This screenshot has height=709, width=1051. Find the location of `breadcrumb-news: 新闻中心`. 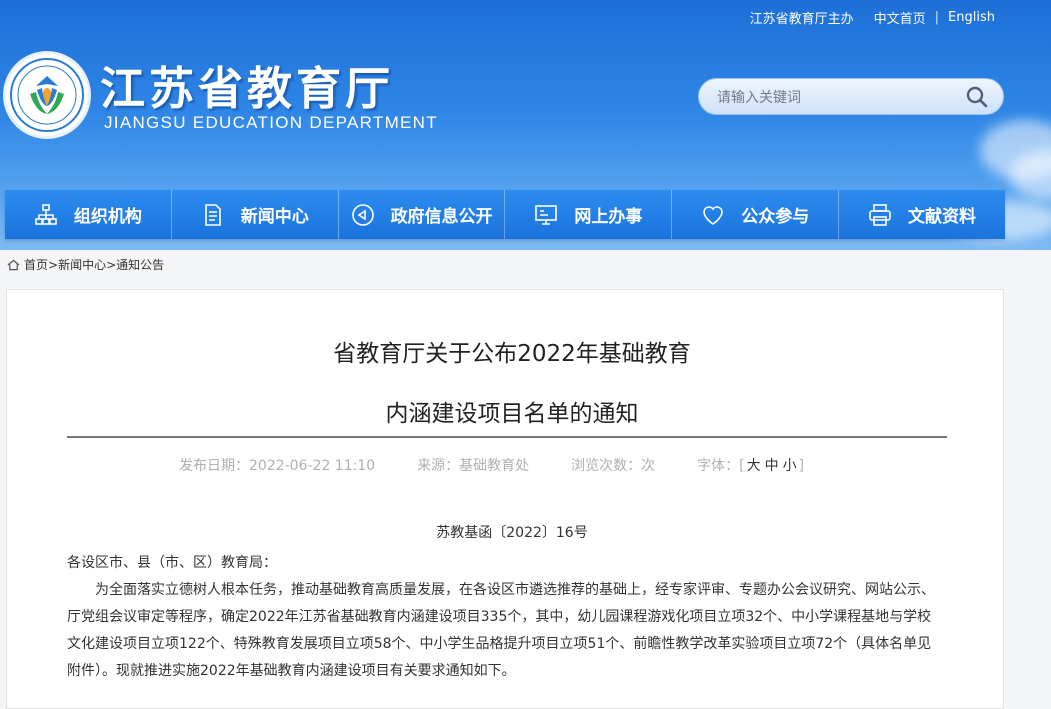

breadcrumb-news: 新闻中心 is located at coordinates (82, 264).